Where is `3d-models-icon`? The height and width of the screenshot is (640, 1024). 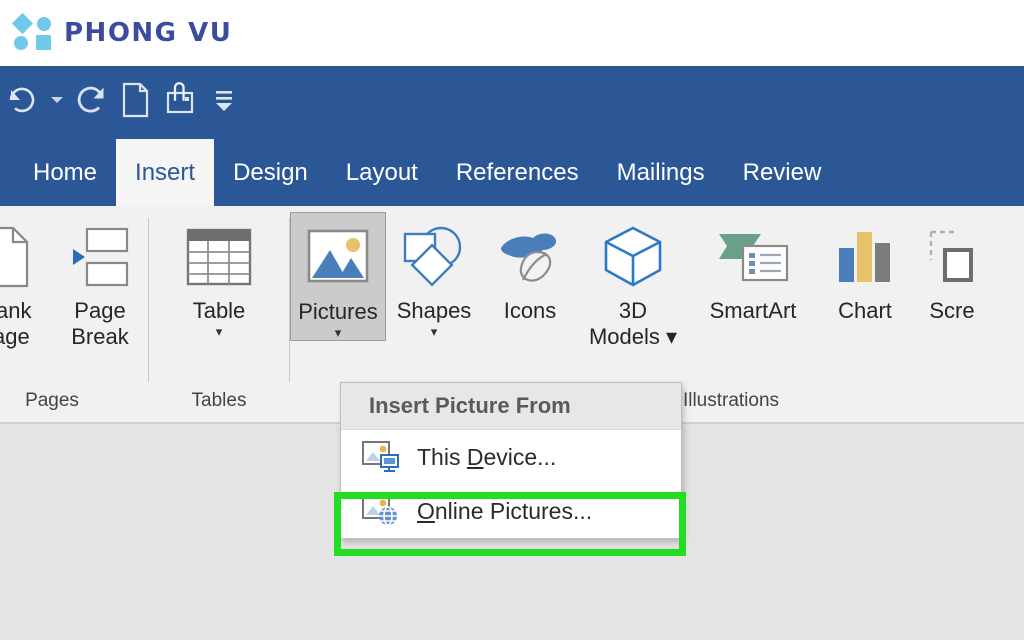 3d-models-icon is located at coordinates (633, 257).